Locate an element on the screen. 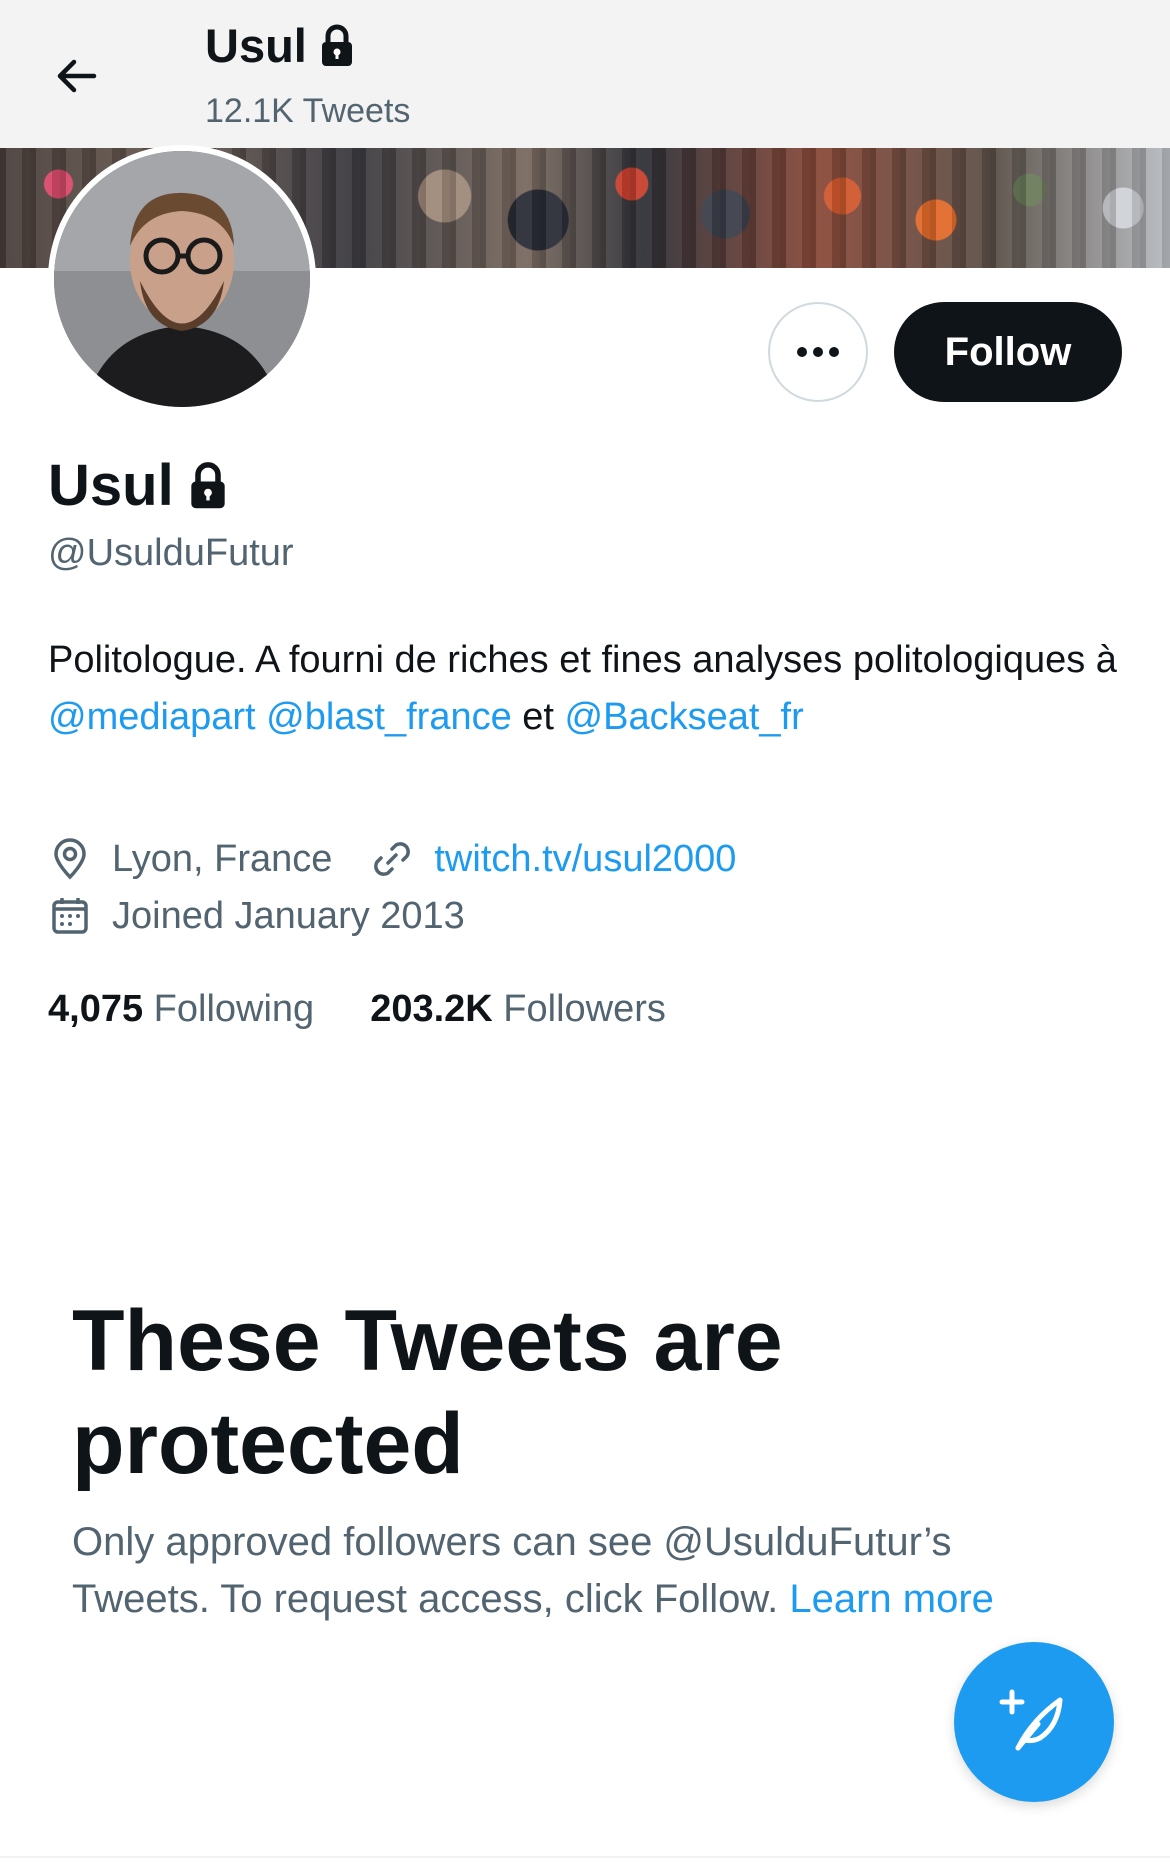 The height and width of the screenshot is (1873, 1170). profile-meta-row: Lyon, France twitch.tv/usul2000 is located at coordinates (392, 859).